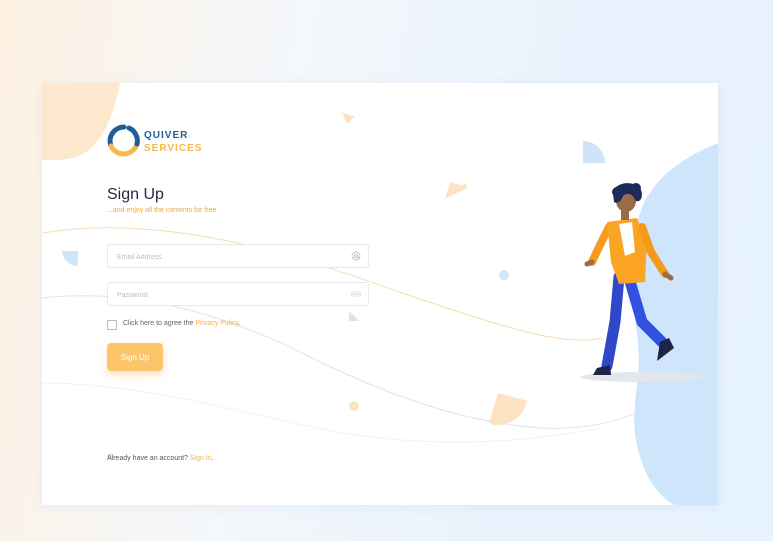 The width and height of the screenshot is (773, 541). I want to click on signin-prompt-prefix: Already have an account?, so click(148, 458).